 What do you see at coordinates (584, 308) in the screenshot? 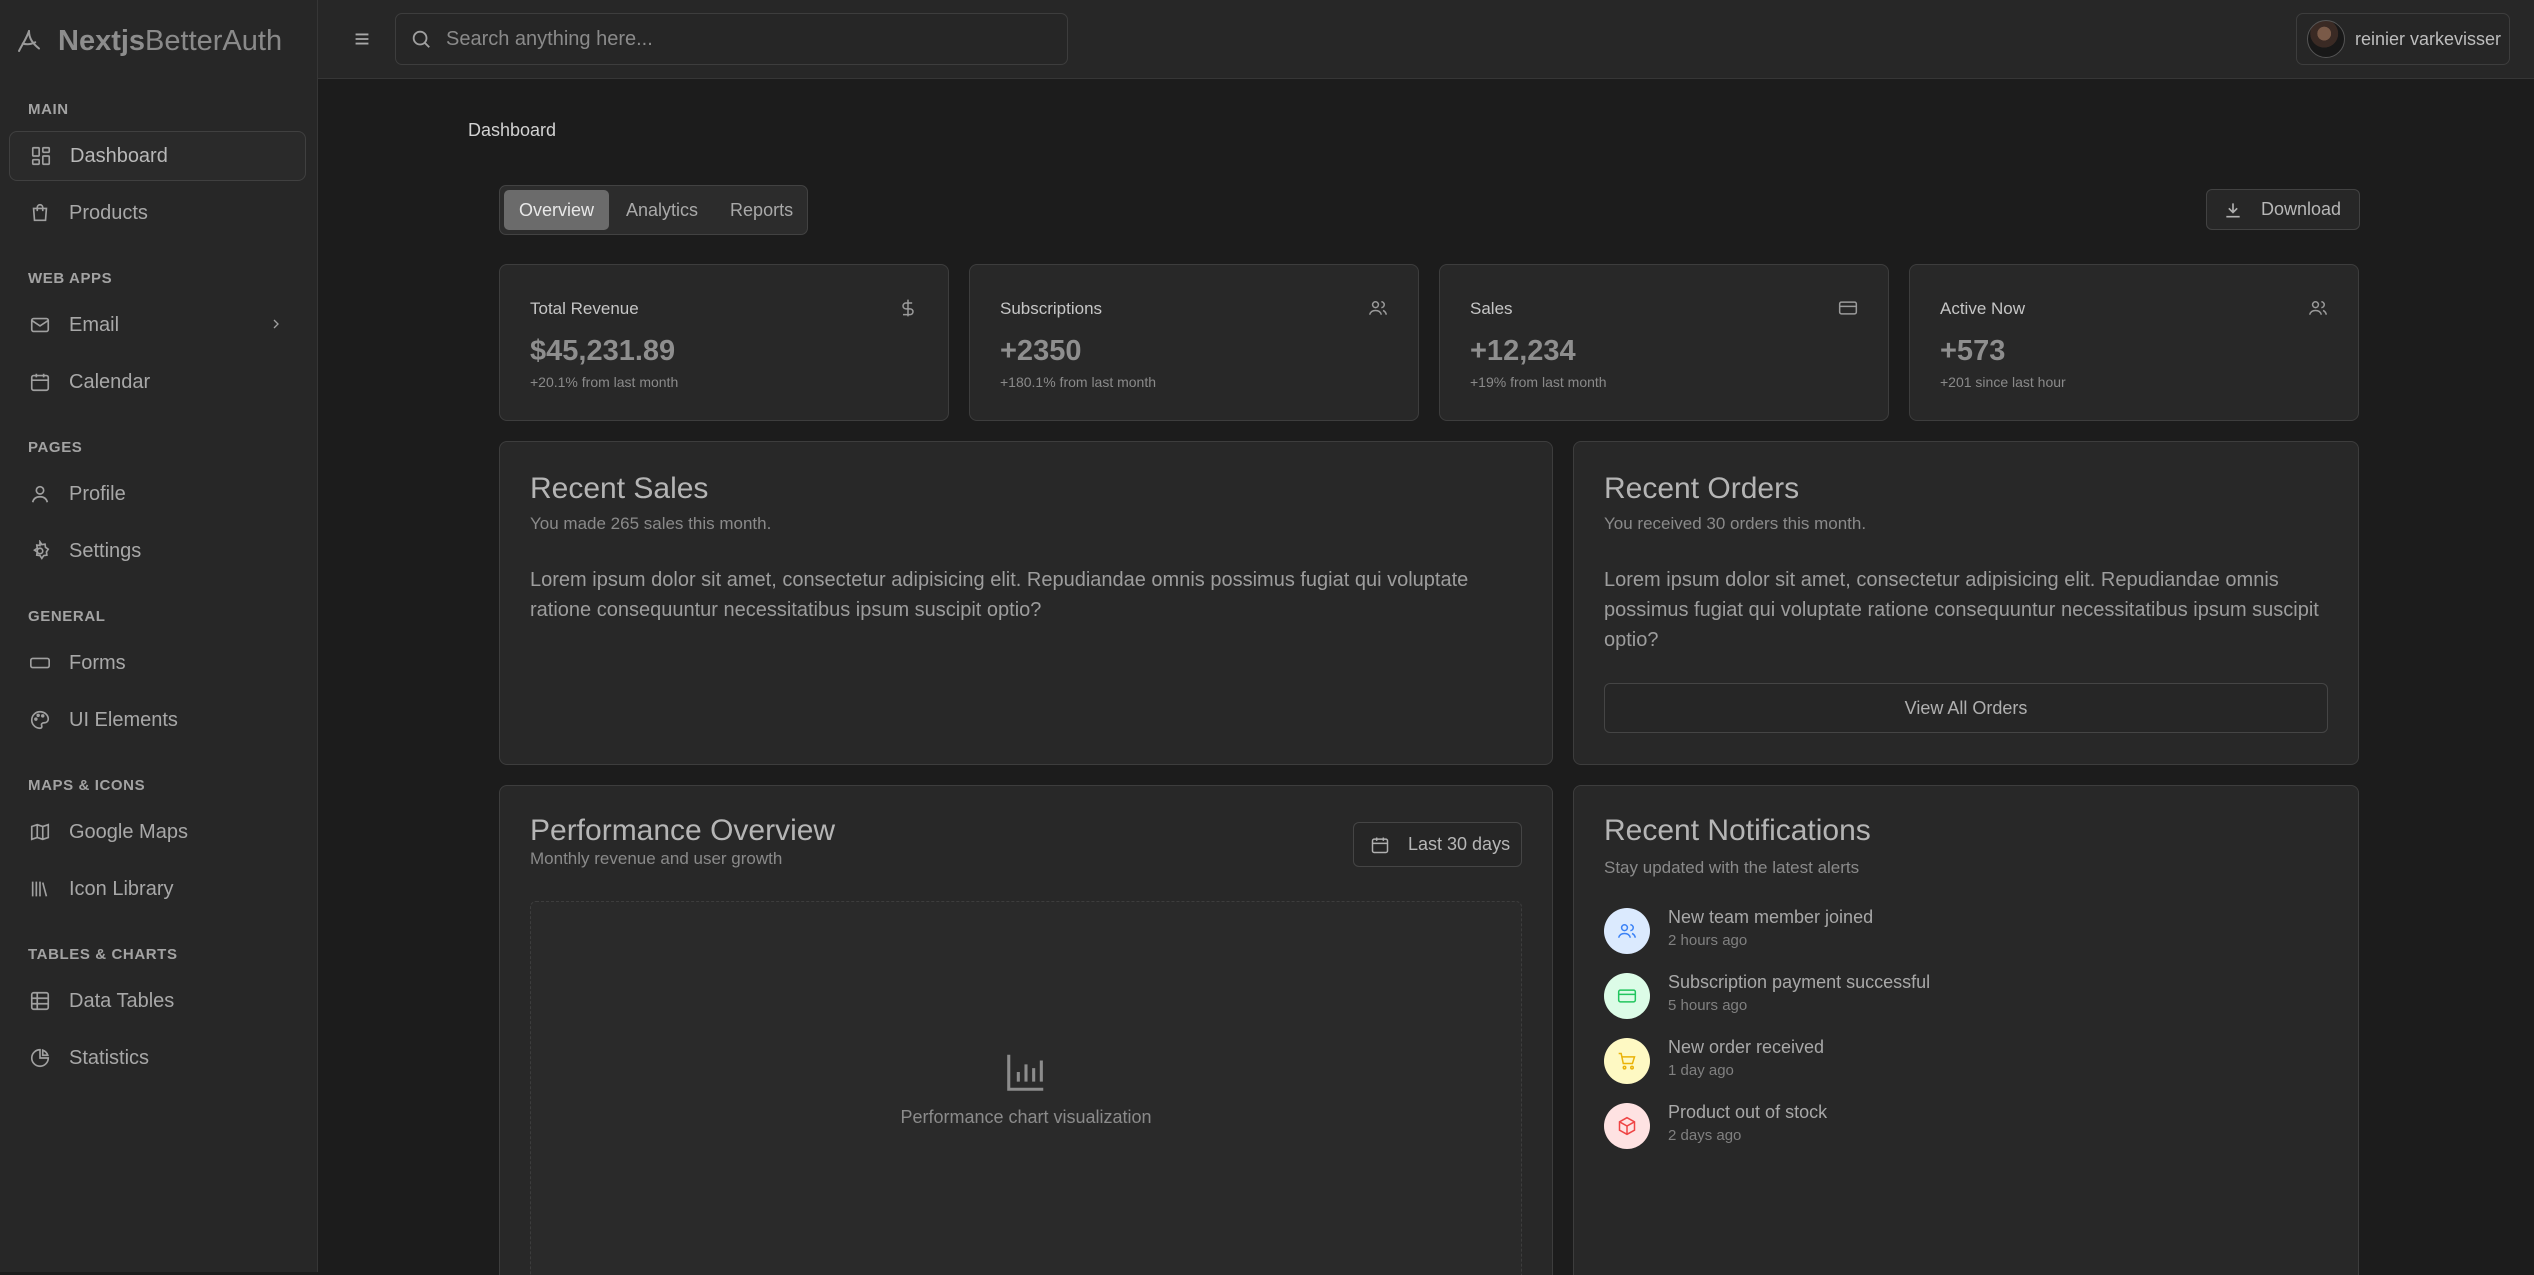
I see `stat-label: Total Revenue` at bounding box center [584, 308].